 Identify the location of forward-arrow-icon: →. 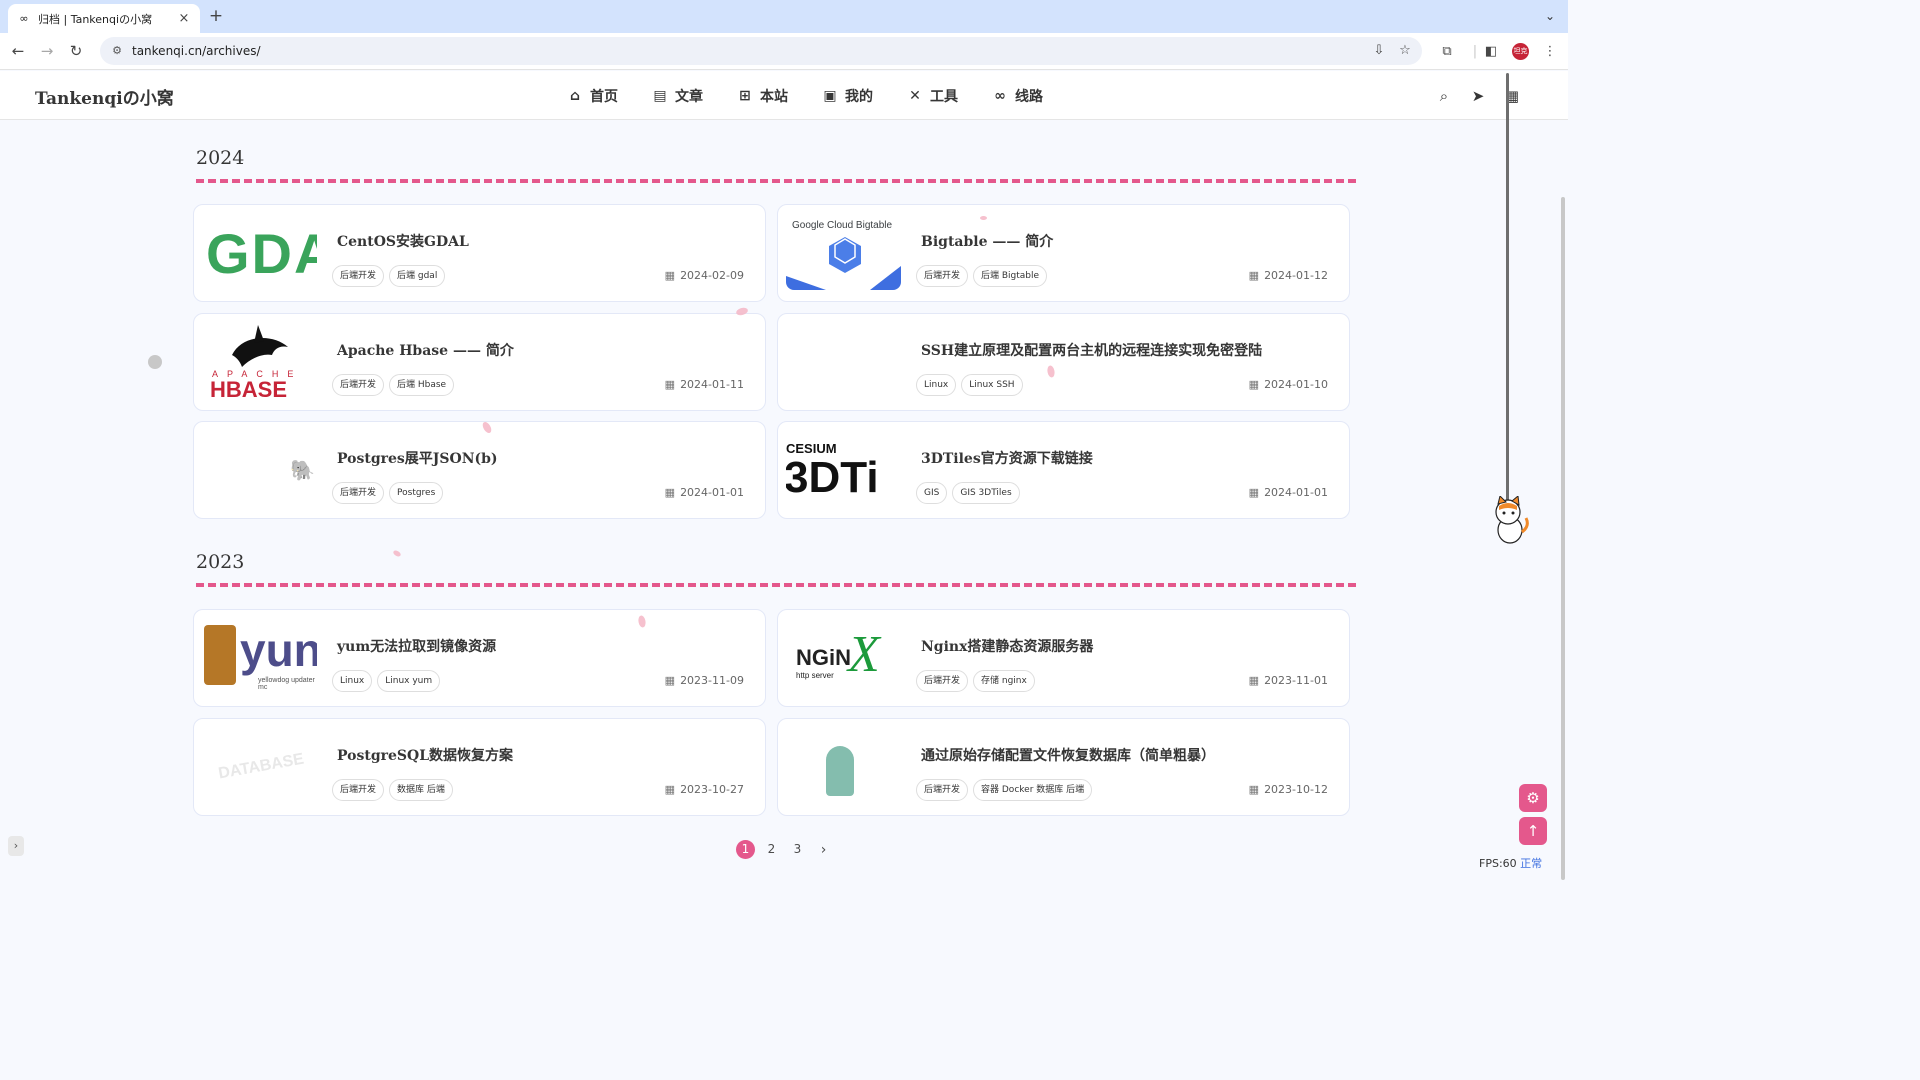
(47, 51).